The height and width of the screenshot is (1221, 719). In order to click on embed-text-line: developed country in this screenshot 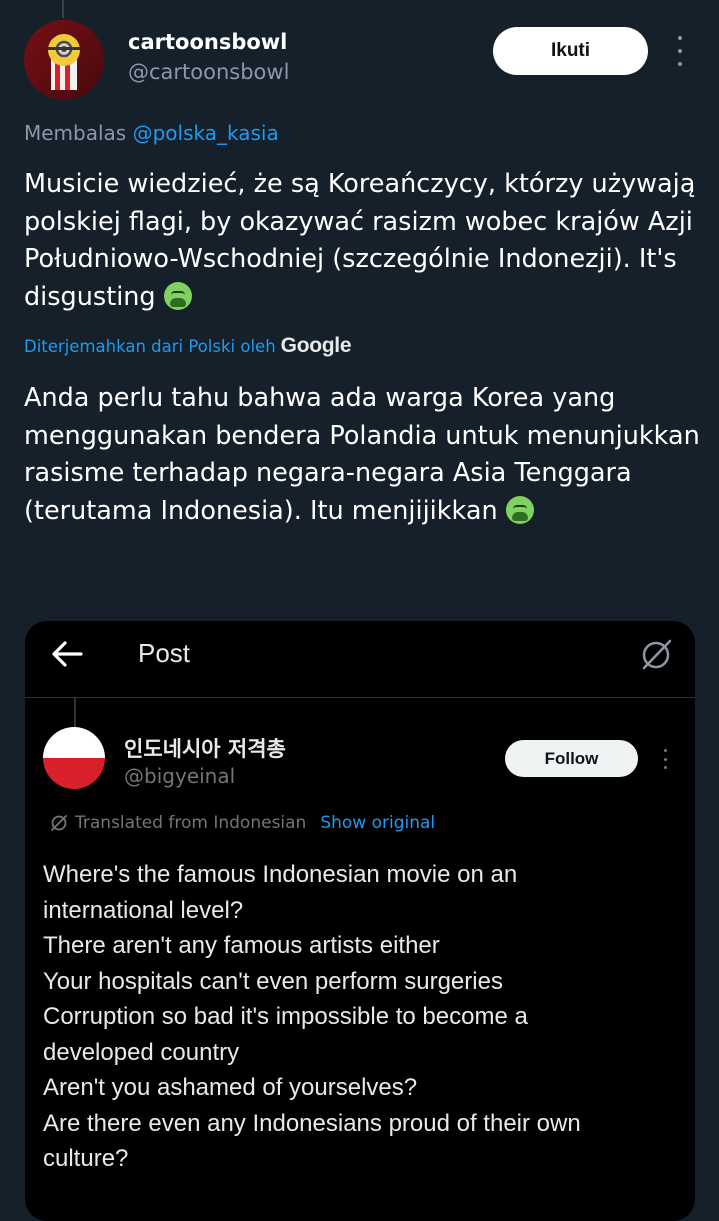, I will do `click(141, 1052)`.